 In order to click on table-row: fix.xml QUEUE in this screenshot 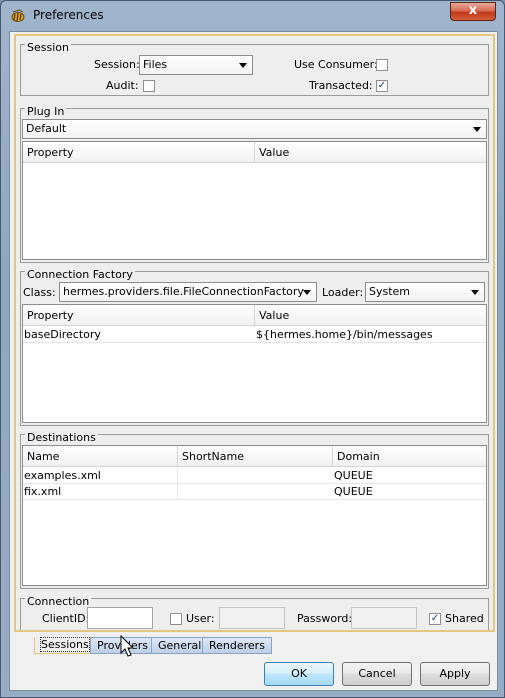, I will do `click(254, 492)`.